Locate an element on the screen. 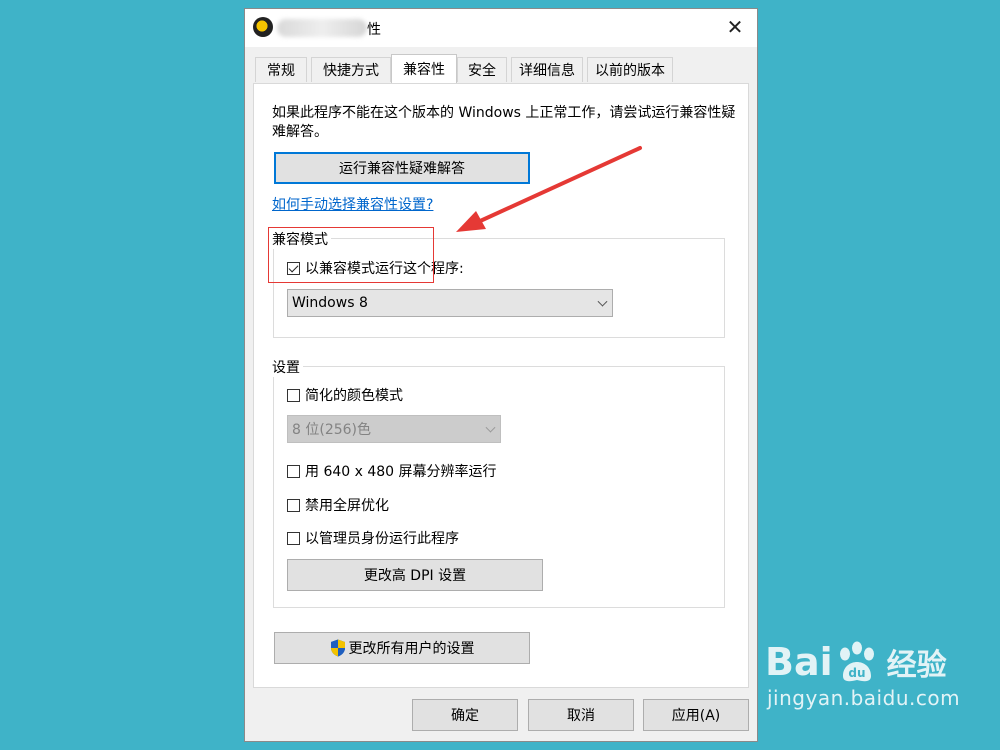  tab-compatibility: 兼容性 is located at coordinates (424, 68).